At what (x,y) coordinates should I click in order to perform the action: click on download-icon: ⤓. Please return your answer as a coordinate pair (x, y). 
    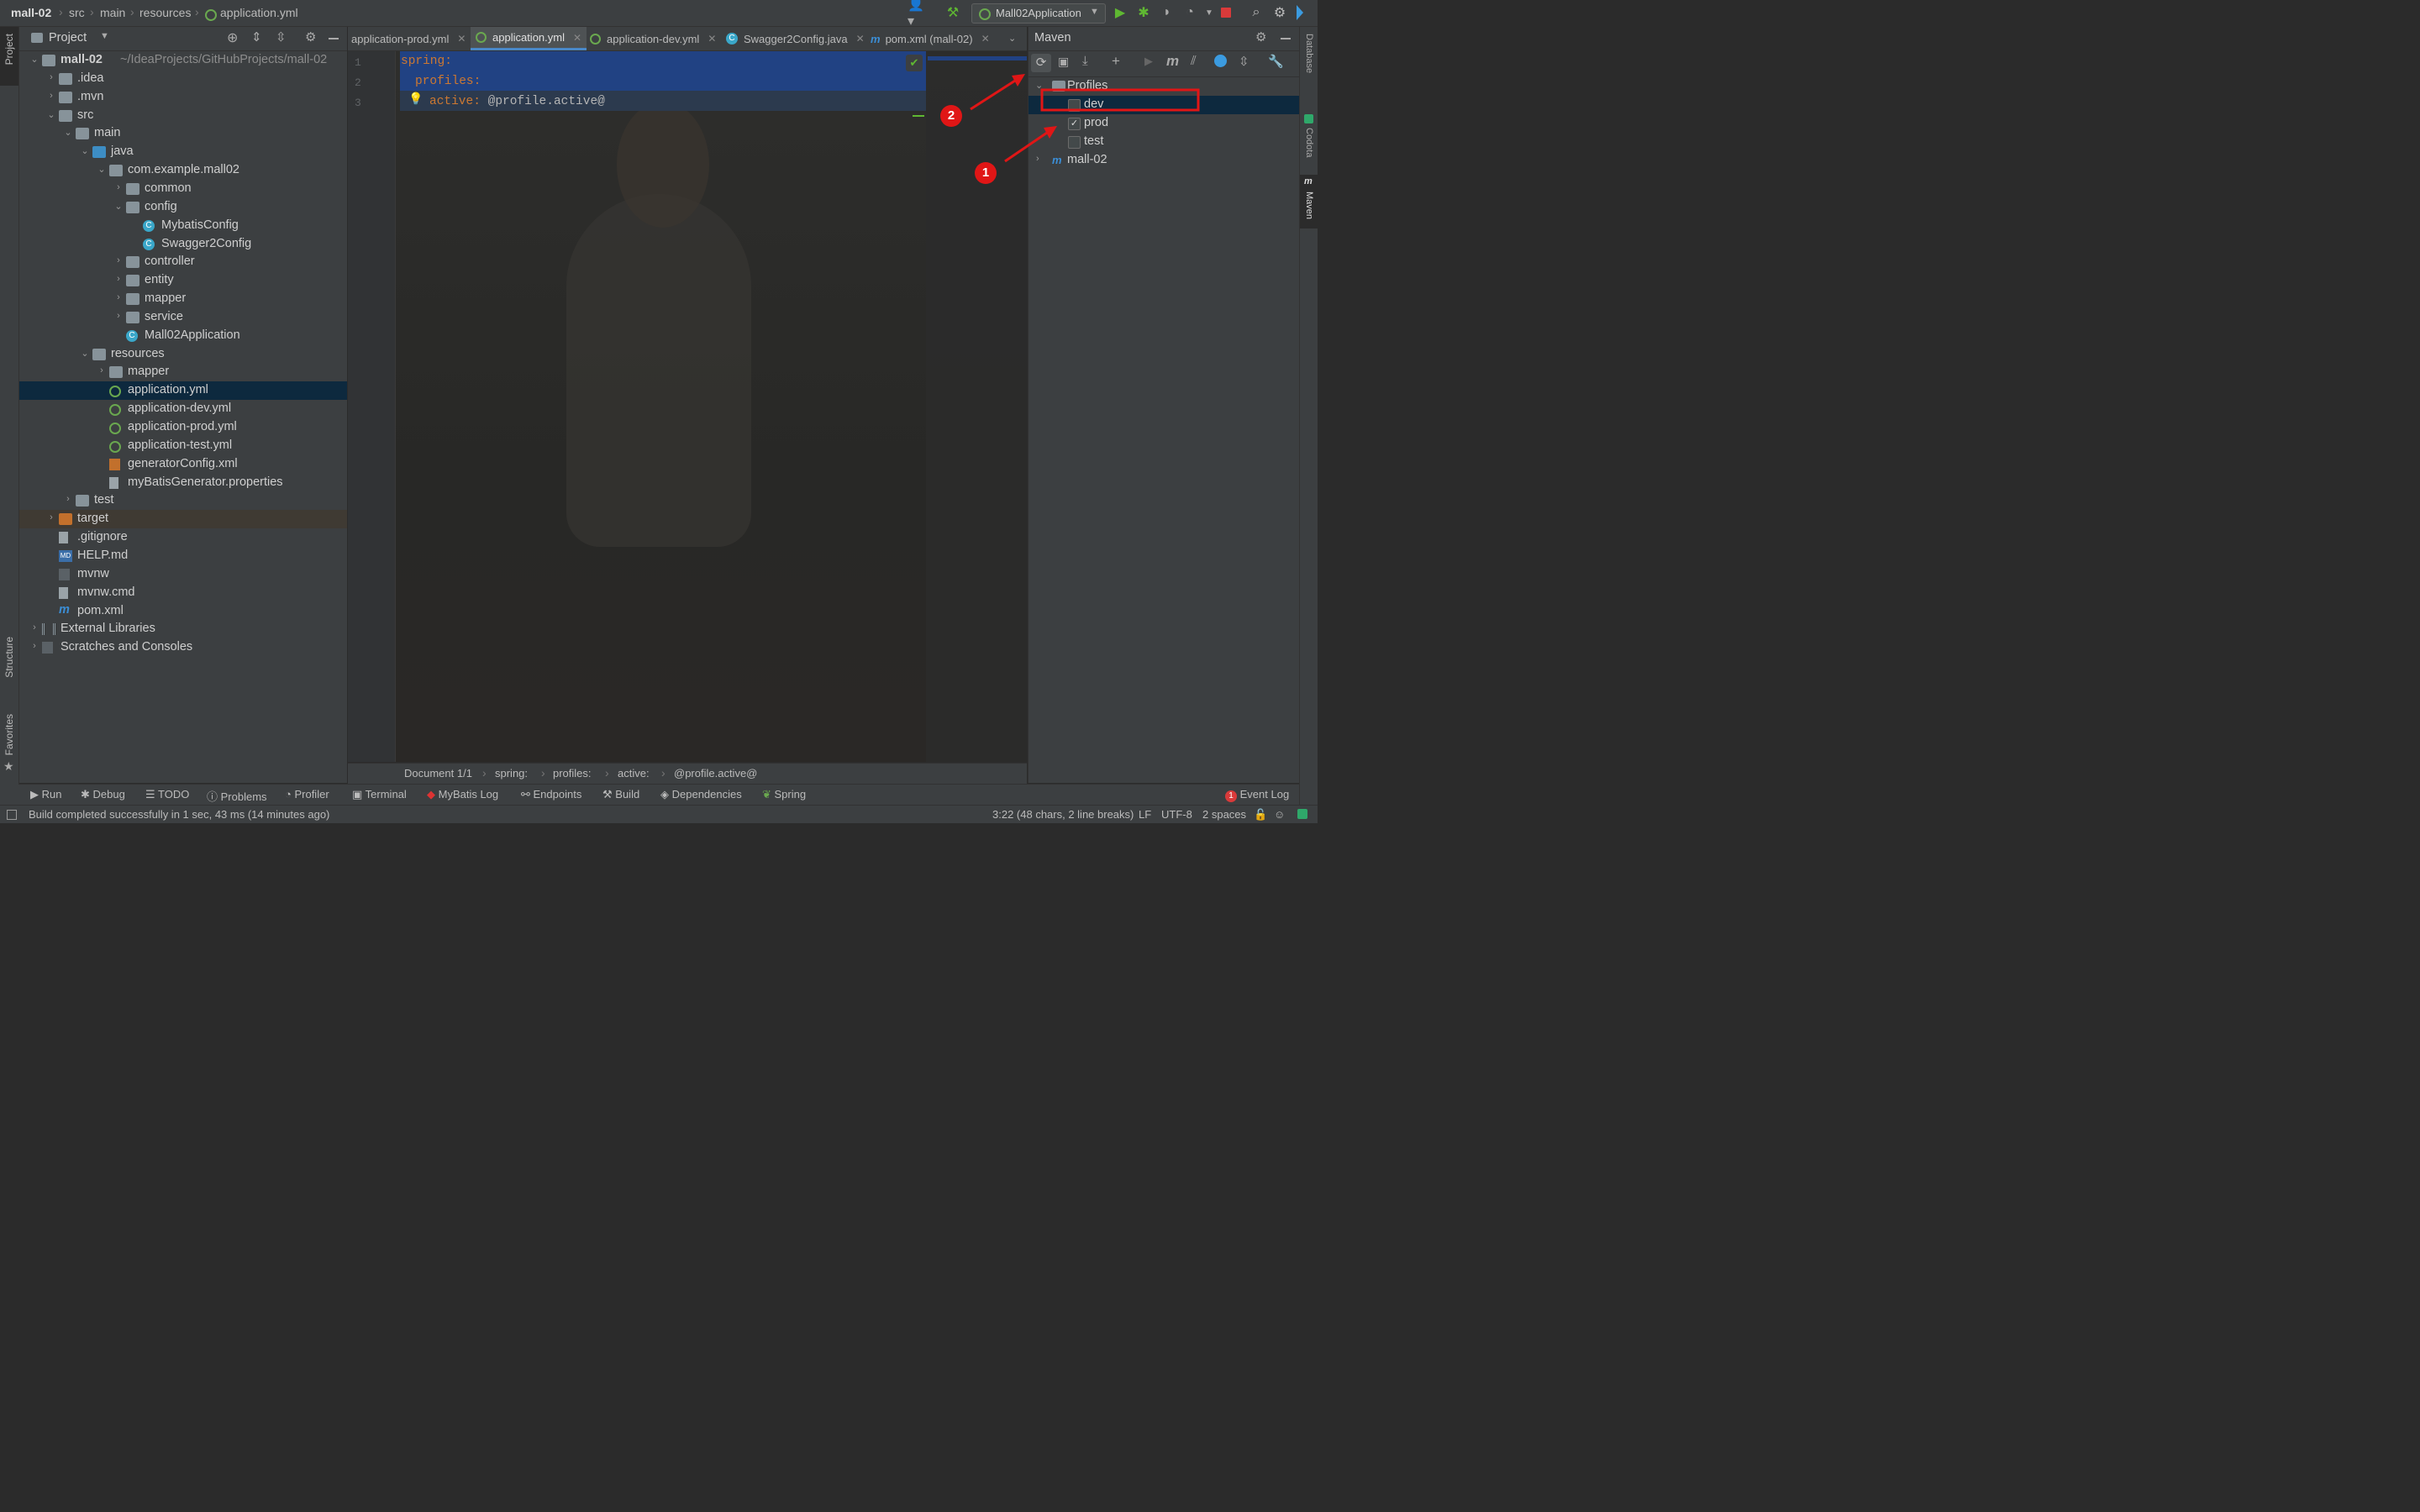
    Looking at the image, I should click on (1085, 61).